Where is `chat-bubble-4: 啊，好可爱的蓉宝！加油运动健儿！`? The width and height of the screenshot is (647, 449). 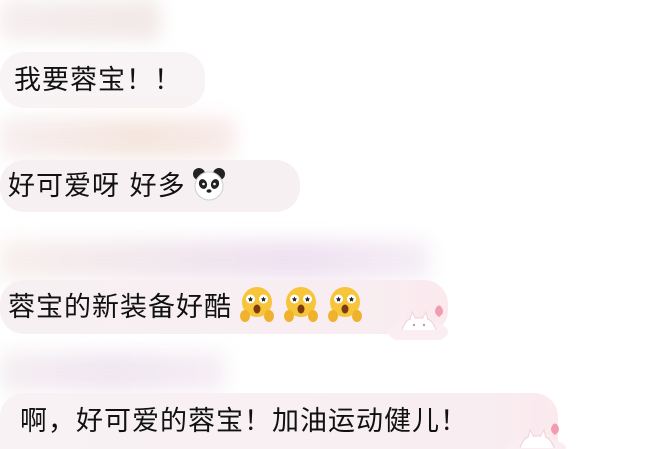
chat-bubble-4: 啊，好可爱的蓉宝！加油运动健儿！ is located at coordinates (279, 421).